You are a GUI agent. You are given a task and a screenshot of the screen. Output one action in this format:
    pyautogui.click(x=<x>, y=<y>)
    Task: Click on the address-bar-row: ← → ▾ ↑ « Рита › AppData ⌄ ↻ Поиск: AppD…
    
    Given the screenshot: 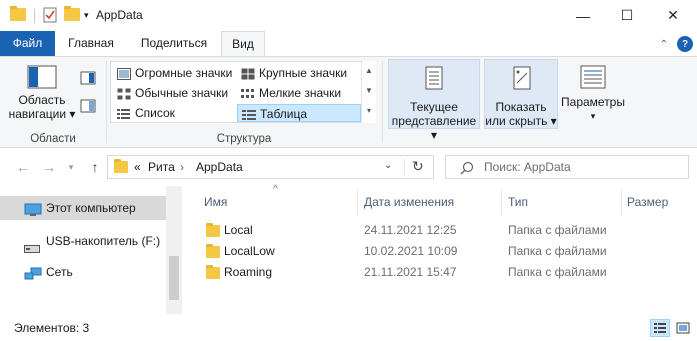 What is the action you would take?
    pyautogui.click(x=348, y=167)
    